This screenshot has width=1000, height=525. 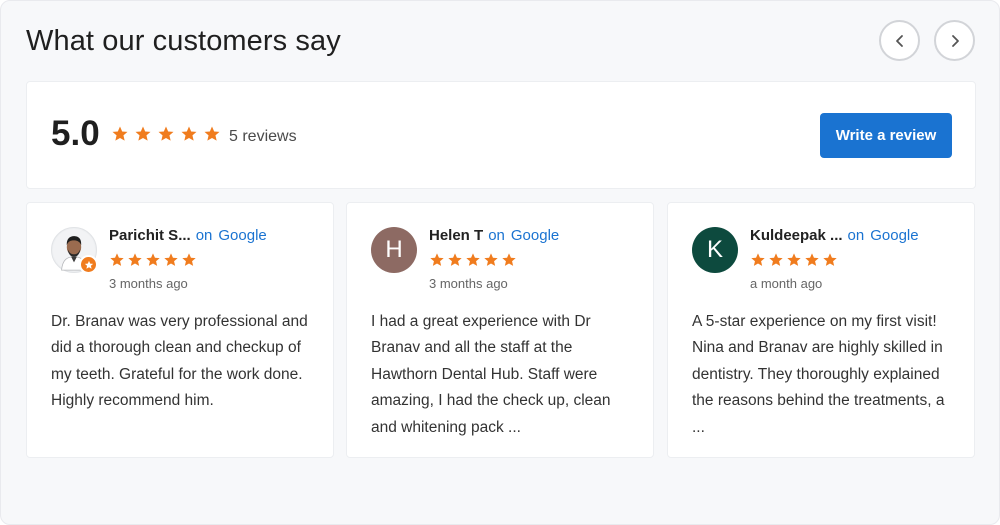 I want to click on section-title: What our customers say, so click(x=183, y=41).